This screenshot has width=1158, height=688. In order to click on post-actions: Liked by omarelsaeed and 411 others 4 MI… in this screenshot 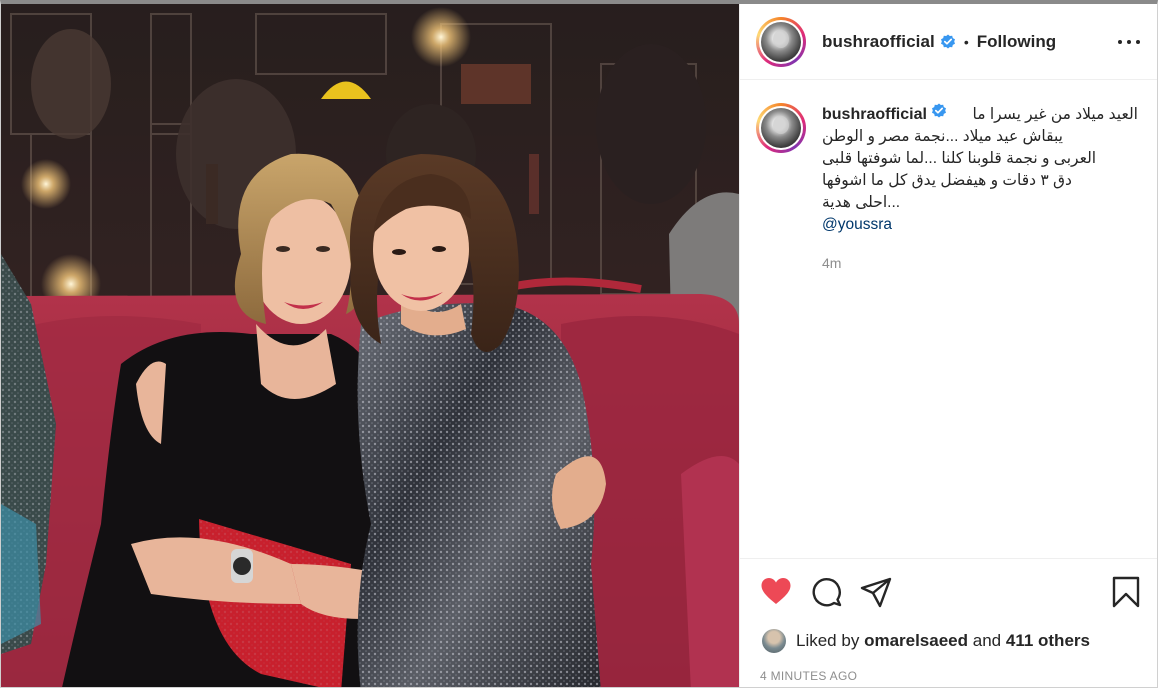, I will do `click(948, 622)`.